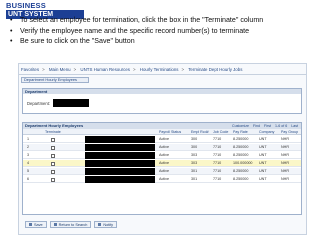 The width and height of the screenshot is (320, 240). I want to click on table-row-highlighted: 4 Active 303 7710 100.000000 UNT NHR, so click(162, 163).